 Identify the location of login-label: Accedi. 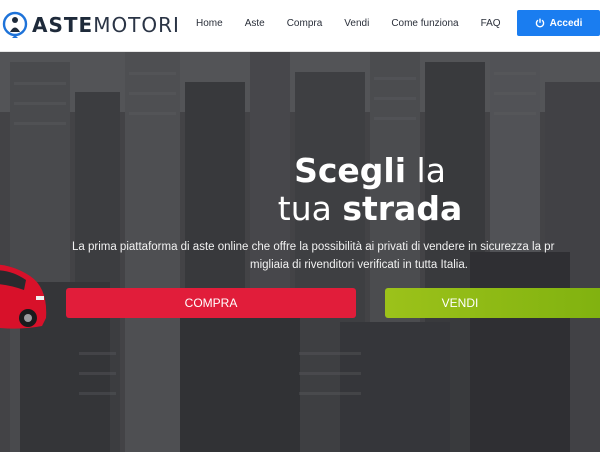
(566, 23).